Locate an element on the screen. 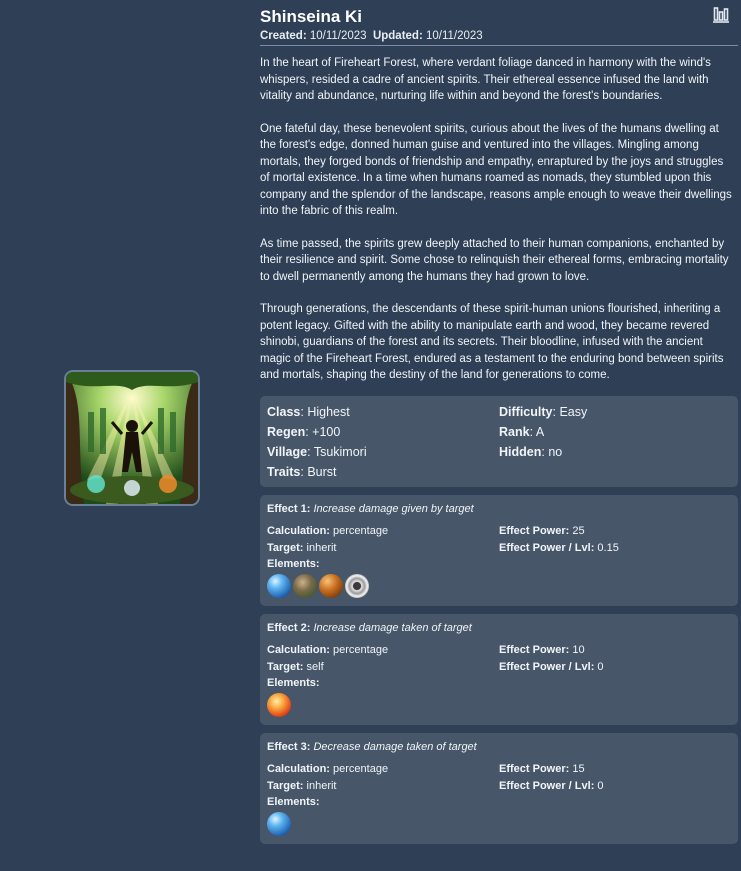 The width and height of the screenshot is (741, 871). regen-value: +100 is located at coordinates (326, 431).